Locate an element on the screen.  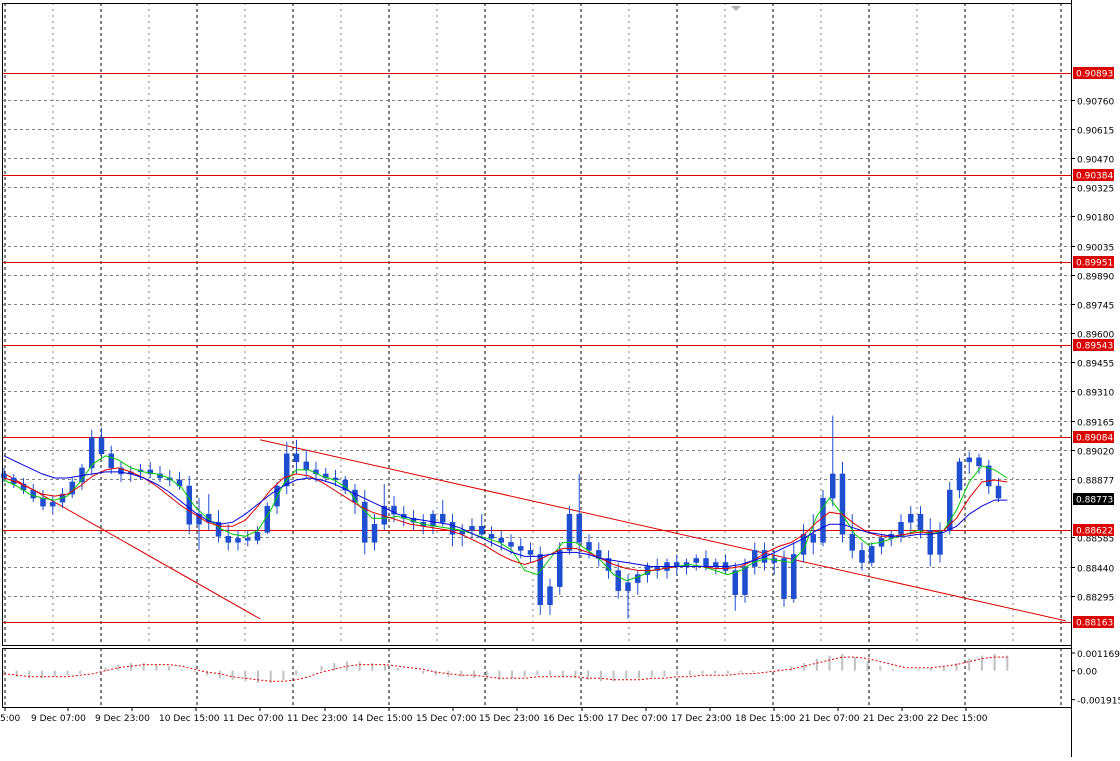
osc-tick-label: 0.001169 is located at coordinates (1098, 655).